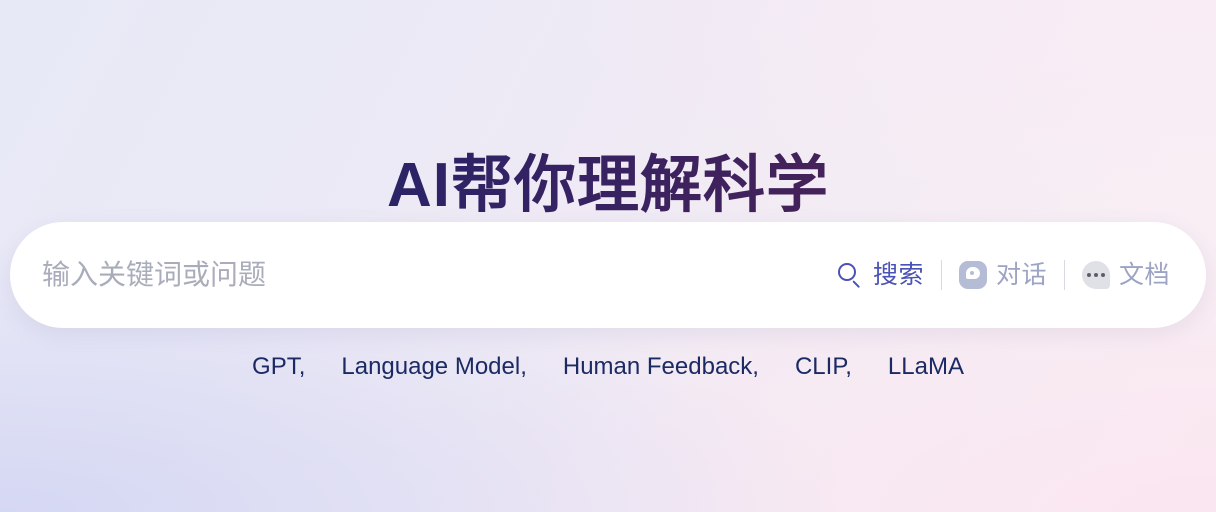 This screenshot has width=1216, height=512. I want to click on mode-button-chat: 对话, so click(1002, 274).